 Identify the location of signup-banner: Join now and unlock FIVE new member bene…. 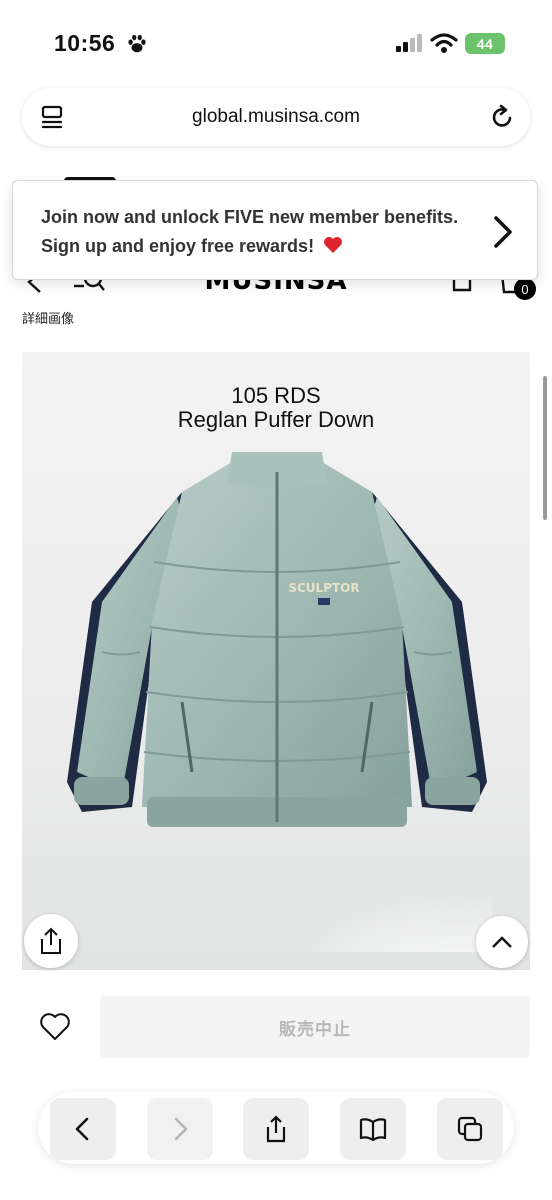
(275, 230).